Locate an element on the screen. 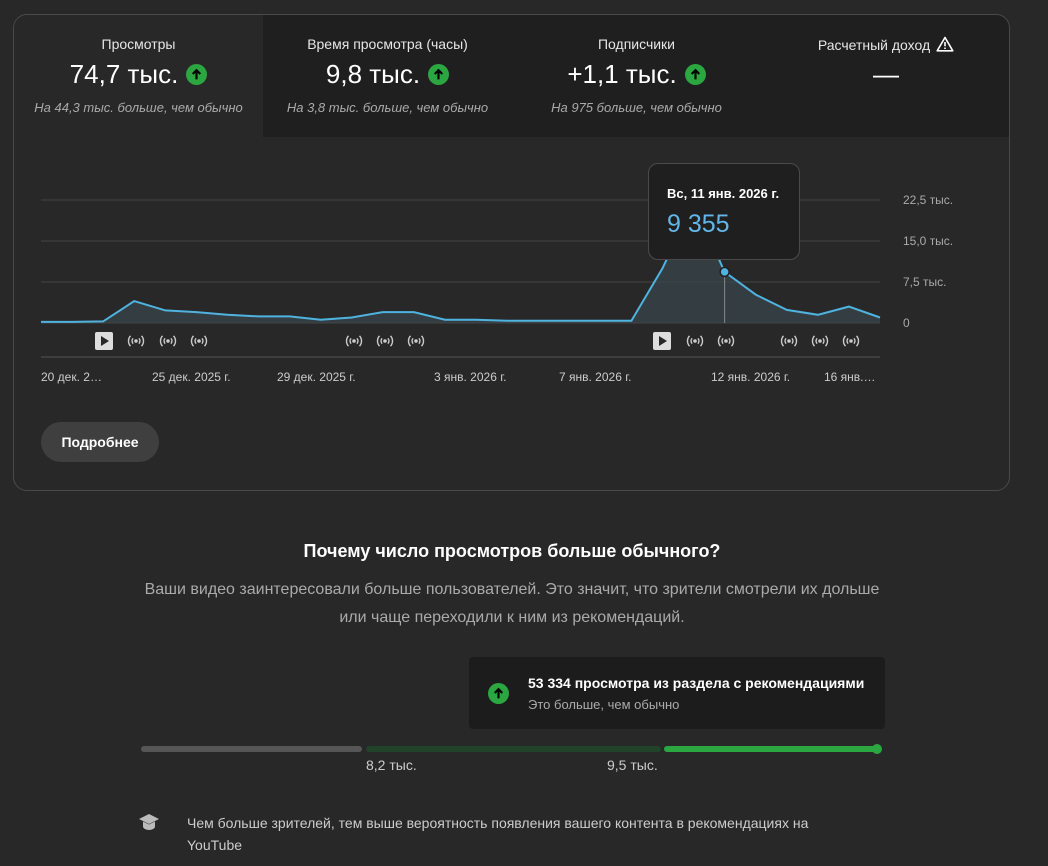 This screenshot has height=866, width=1048. tooltip-value: 9 355 is located at coordinates (698, 224).